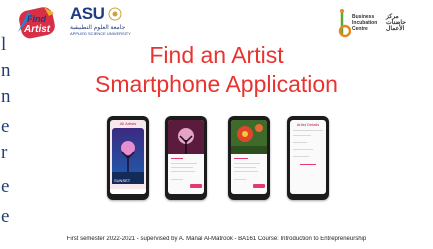 This screenshot has height=249, width=433. I want to click on page-title-line1: Find an Artist, so click(216, 55).